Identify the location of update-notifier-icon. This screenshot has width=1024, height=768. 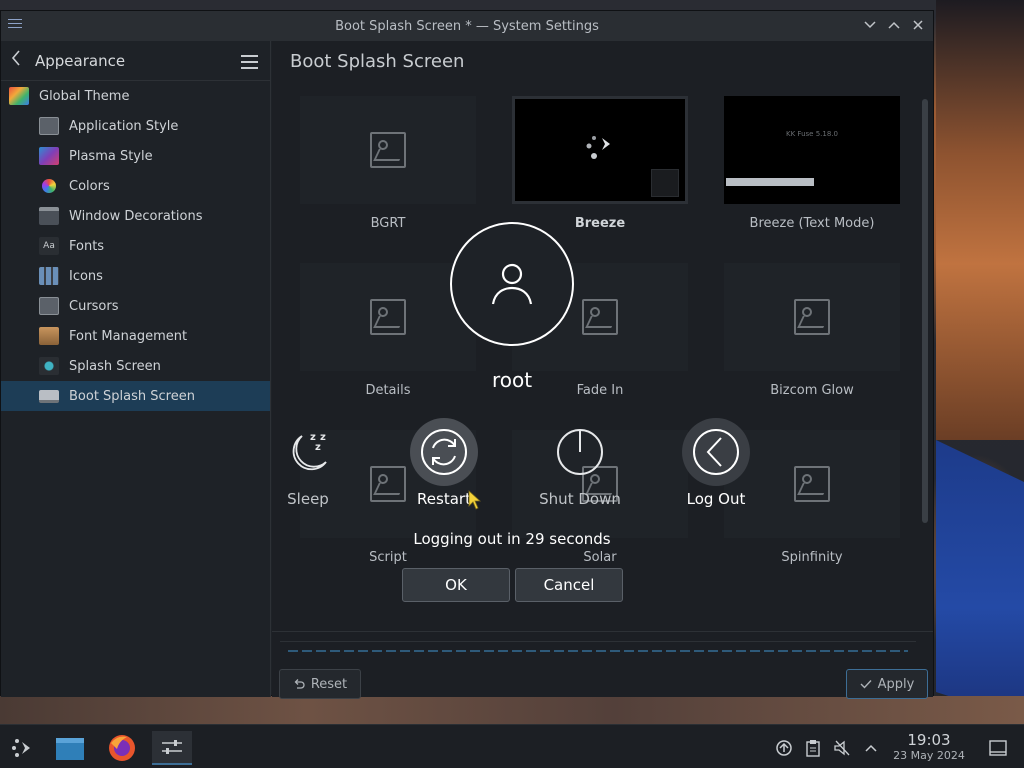
(784, 748).